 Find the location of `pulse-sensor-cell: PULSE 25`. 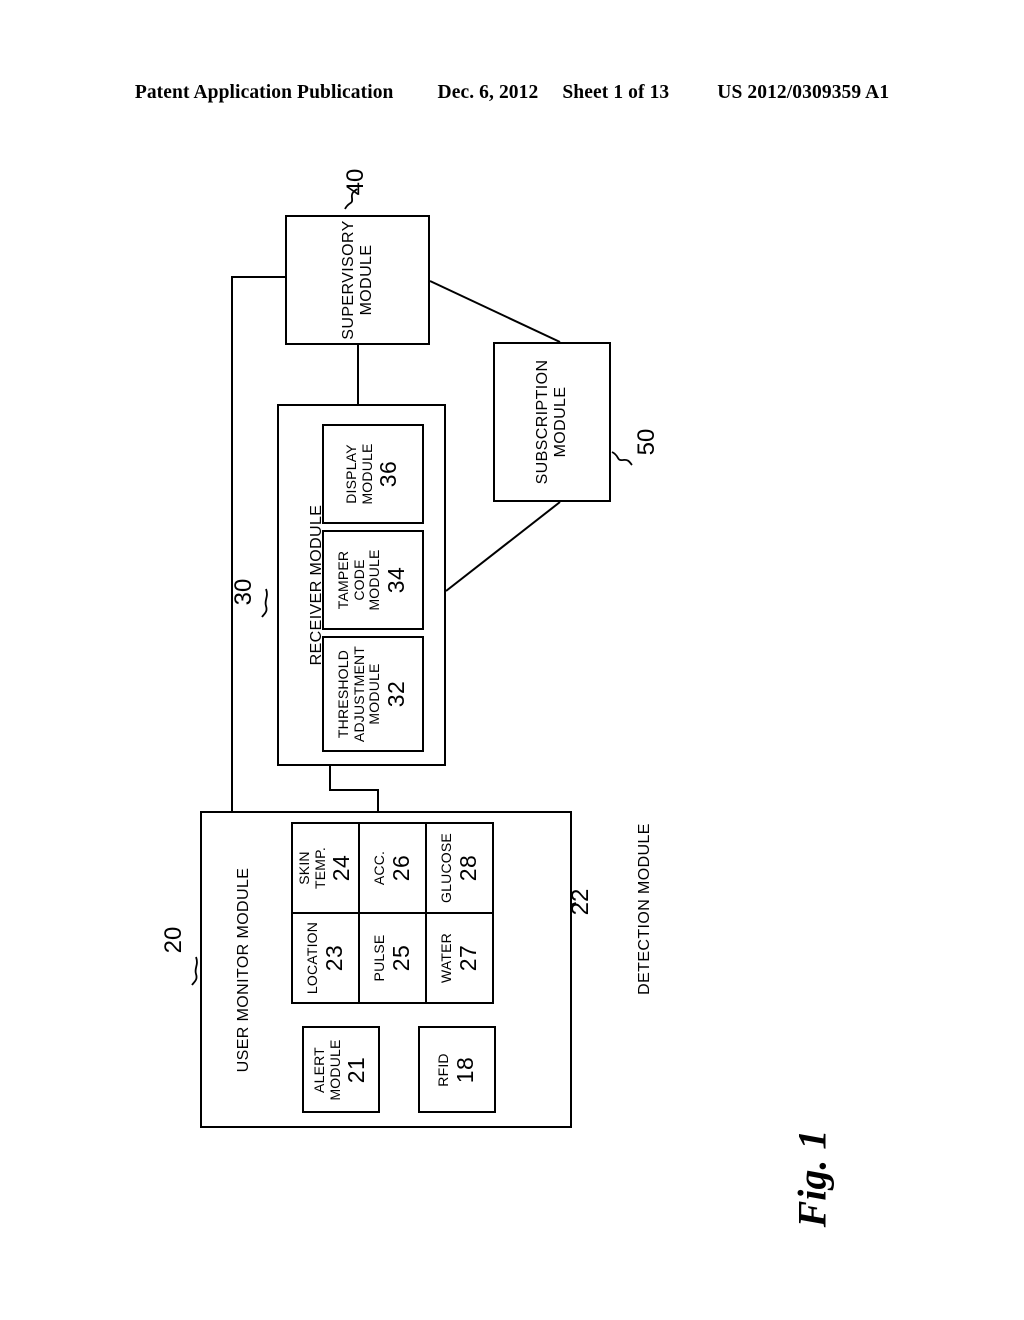

pulse-sensor-cell: PULSE 25 is located at coordinates (392, 958).